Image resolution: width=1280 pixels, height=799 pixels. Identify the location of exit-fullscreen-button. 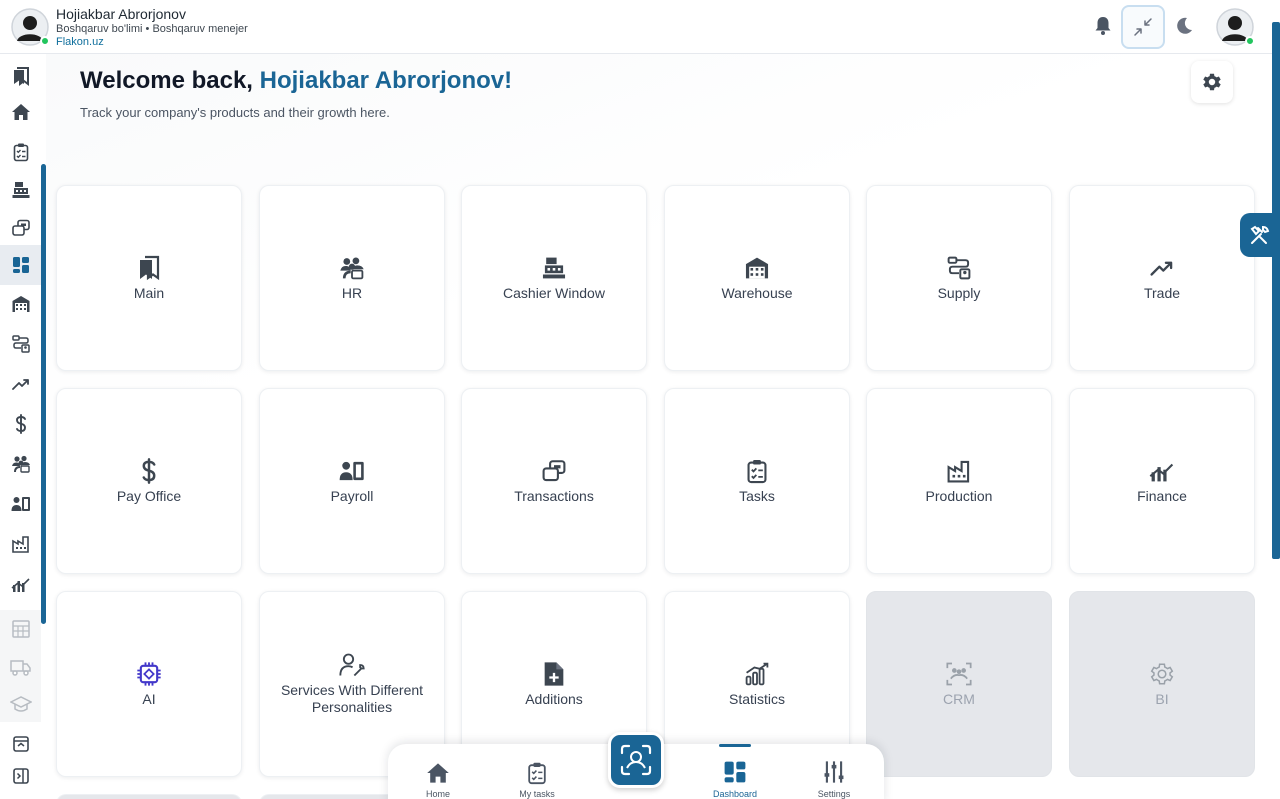
(1143, 27).